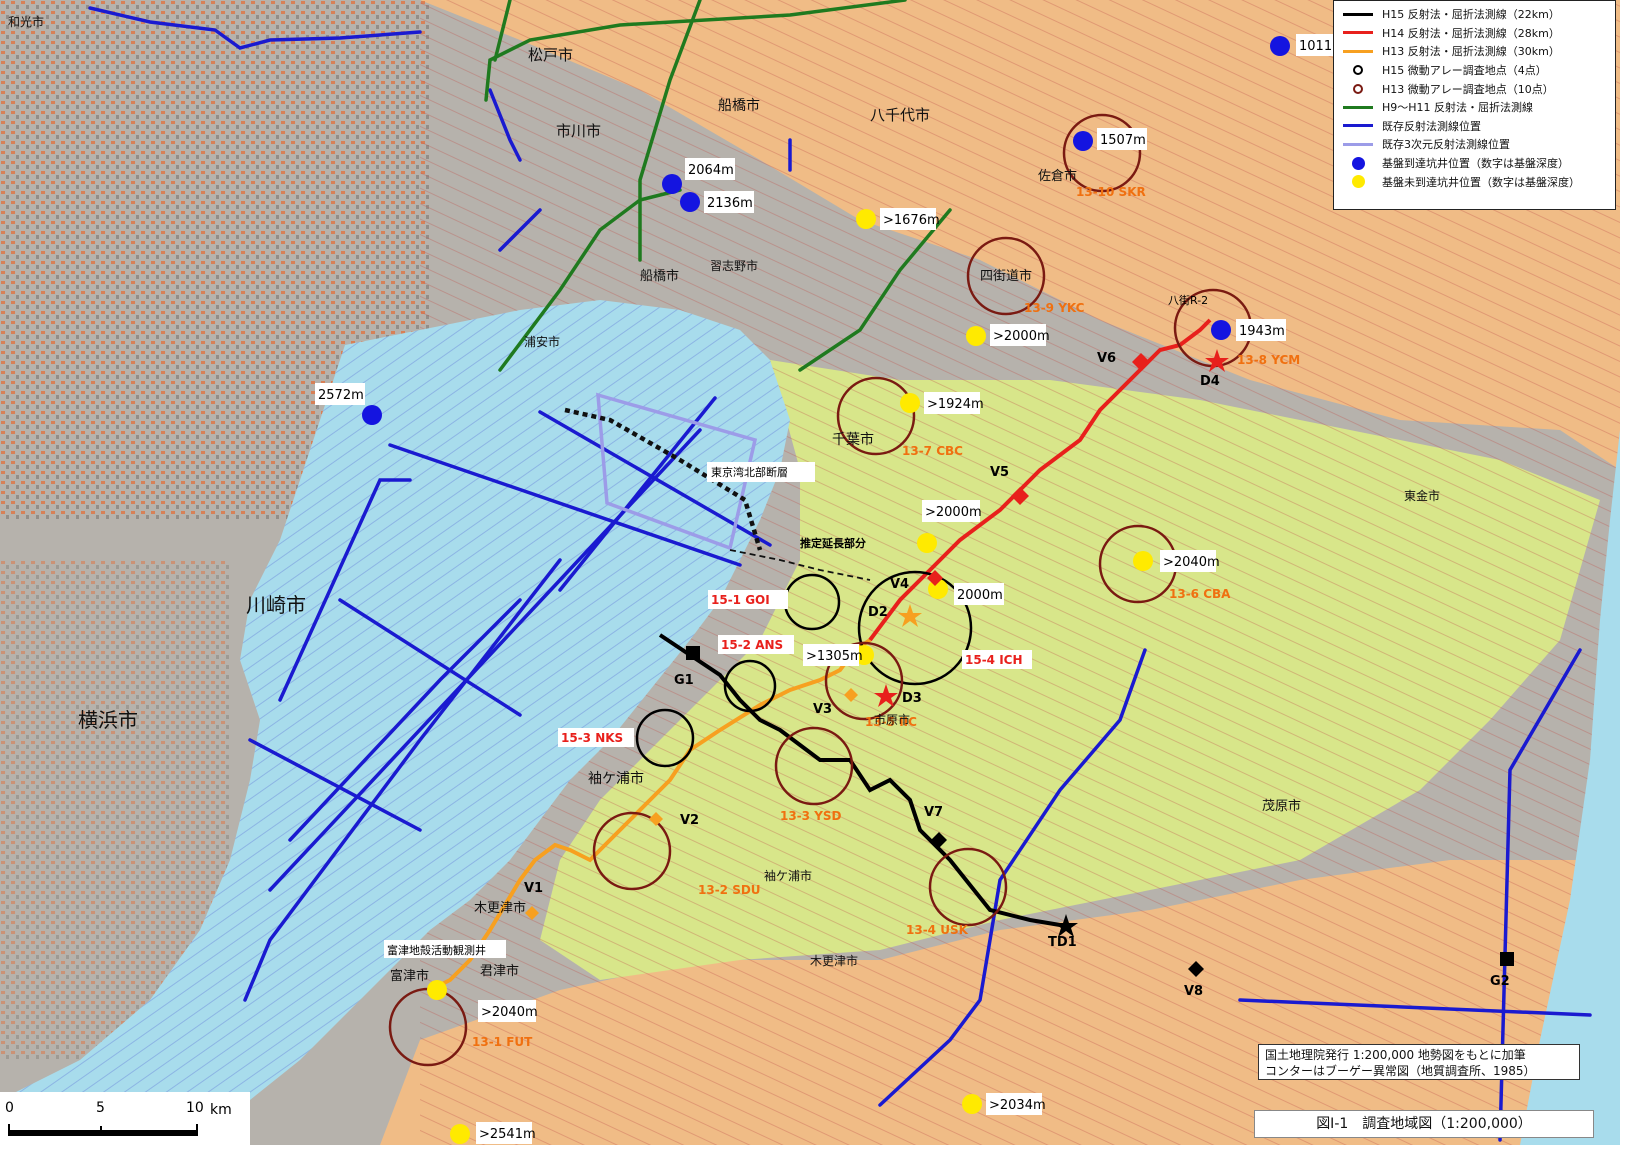 This screenshot has width=1649, height=1167. I want to click on label-15-4: 15-4 ICH, so click(994, 660).